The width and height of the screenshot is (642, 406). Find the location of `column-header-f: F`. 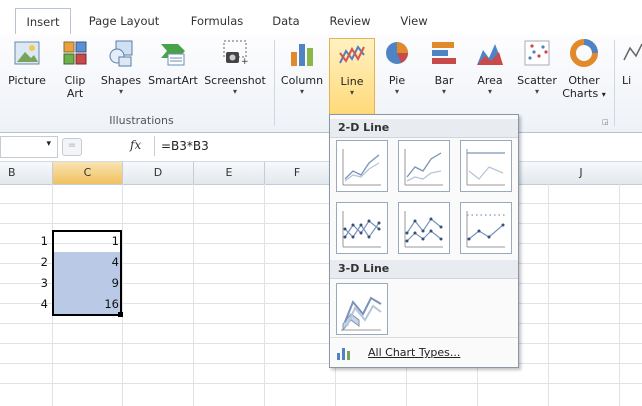

column-header-f: F is located at coordinates (297, 173).